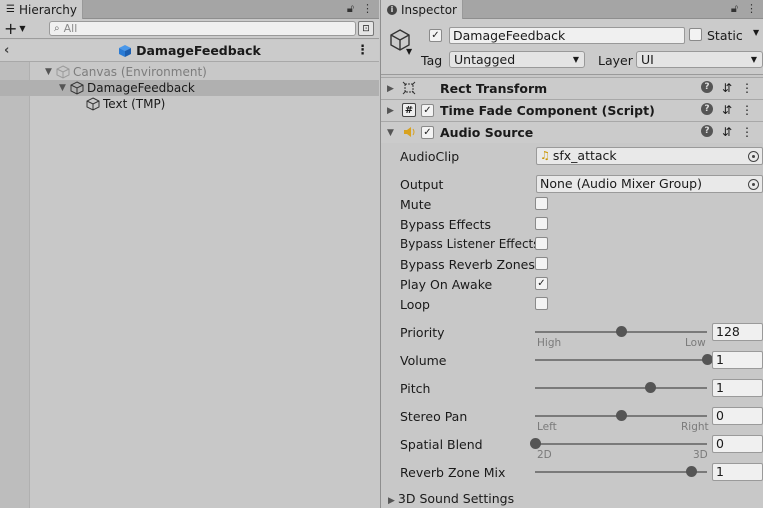 The image size is (763, 508). What do you see at coordinates (441, 444) in the screenshot?
I see `spatial-blend-label: Spatial Blend` at bounding box center [441, 444].